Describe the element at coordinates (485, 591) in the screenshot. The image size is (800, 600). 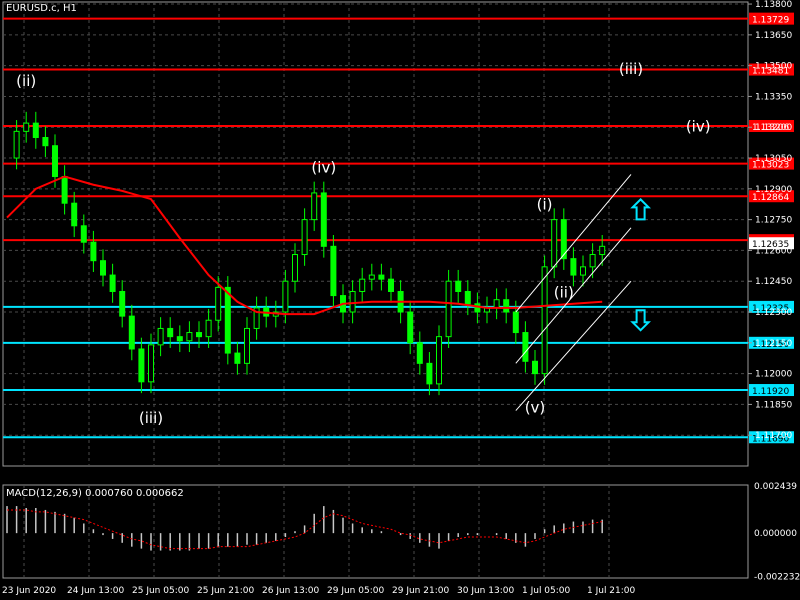
I see `time-tick-label: 30 Jun 13:00` at that location.